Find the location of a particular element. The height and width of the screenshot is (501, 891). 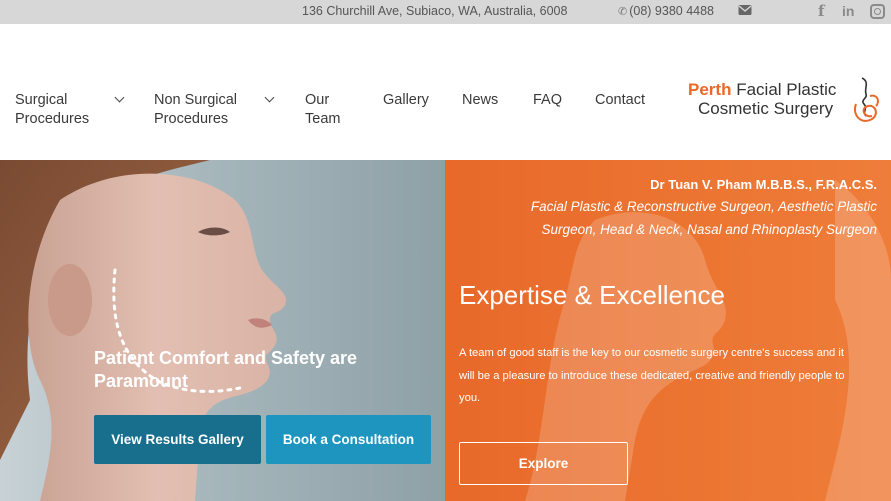

explore-button: Explore is located at coordinates (543, 463).